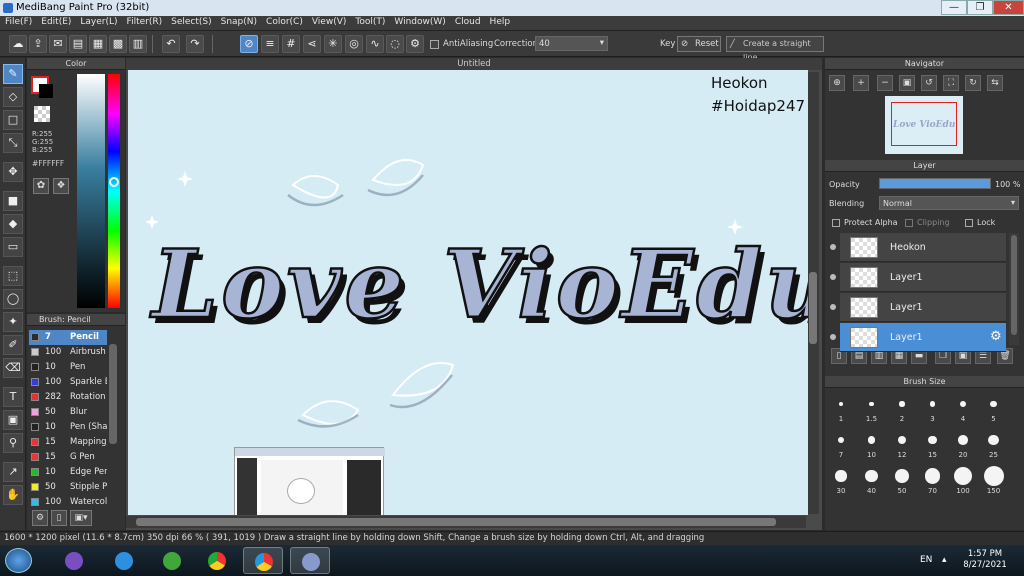  Describe the element at coordinates (837, 83) in the screenshot. I see `zoom-fit-icon: ⊕` at that location.